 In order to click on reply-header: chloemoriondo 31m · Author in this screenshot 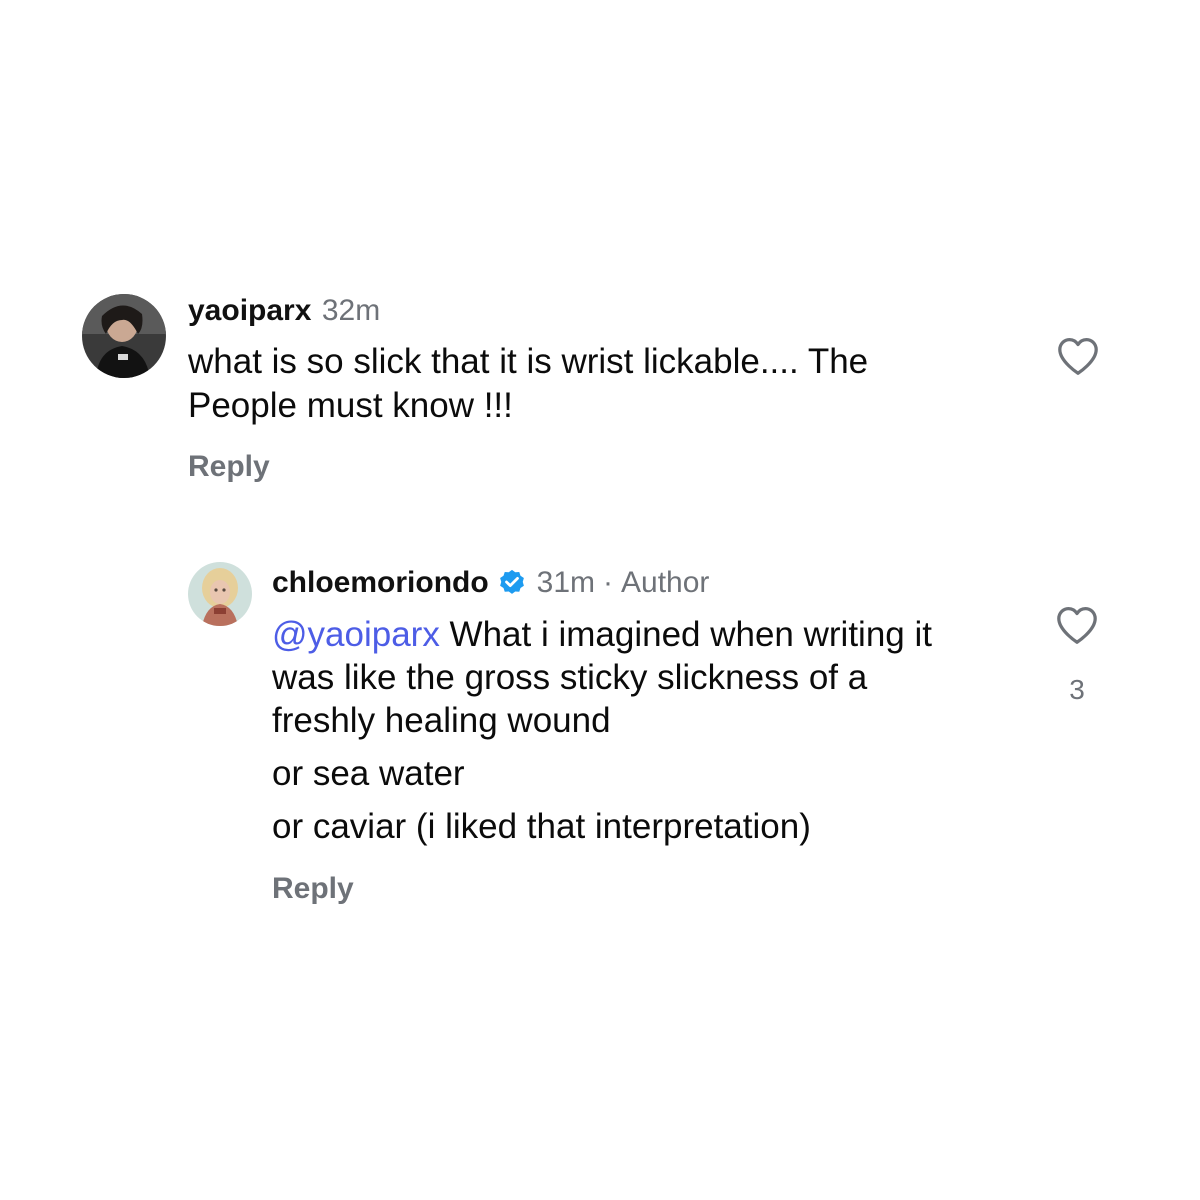, I will do `click(490, 583)`.